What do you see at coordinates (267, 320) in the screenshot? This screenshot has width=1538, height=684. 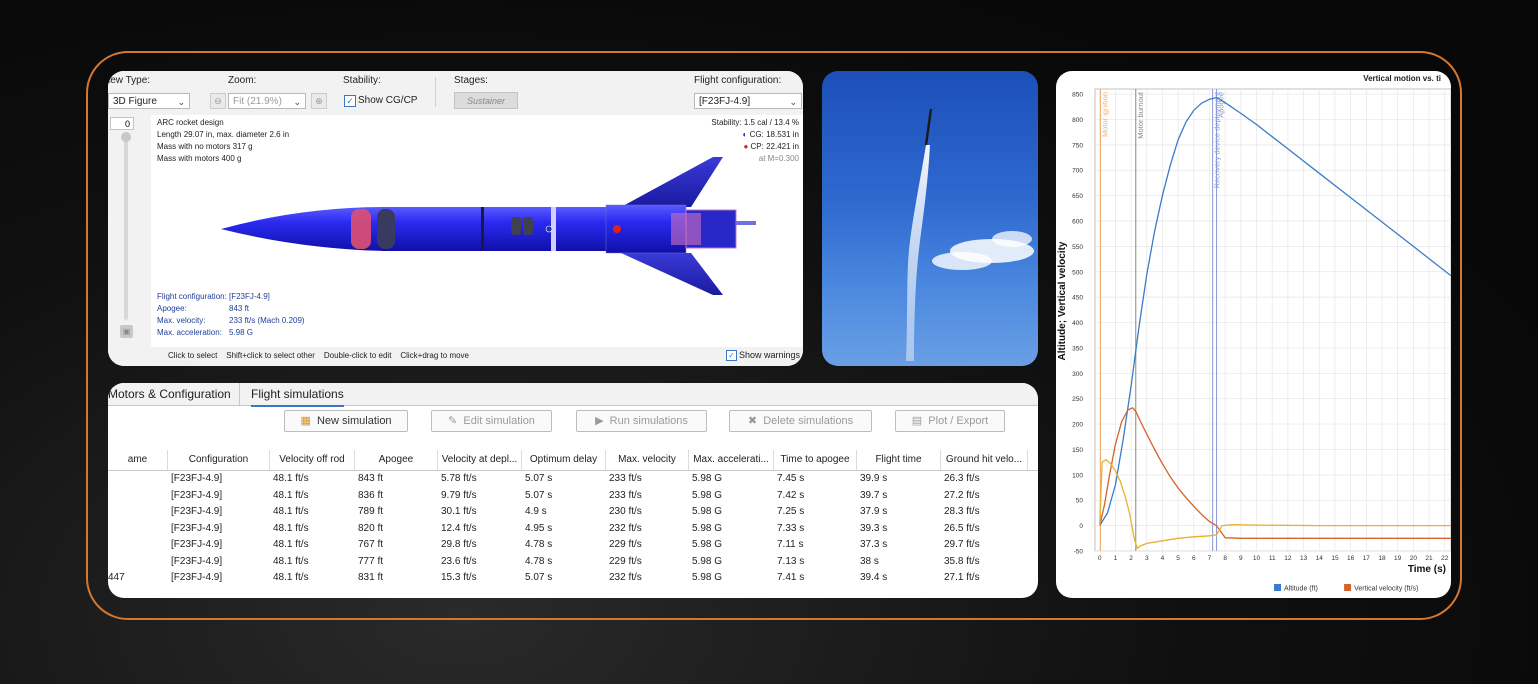 I see `stat-value: 233 ft/s (Mach 0.209)` at bounding box center [267, 320].